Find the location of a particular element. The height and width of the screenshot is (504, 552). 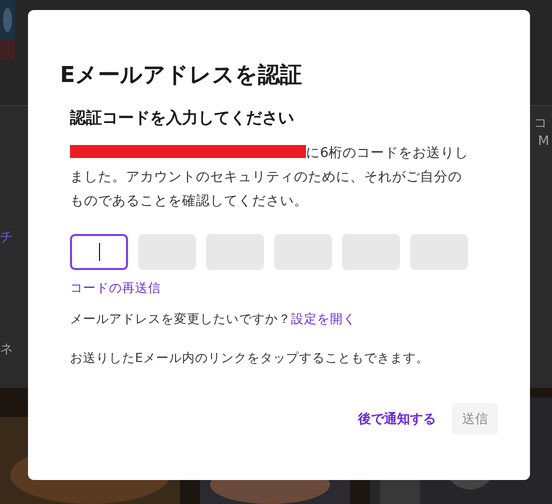

background-text: コ is located at coordinates (540, 123).